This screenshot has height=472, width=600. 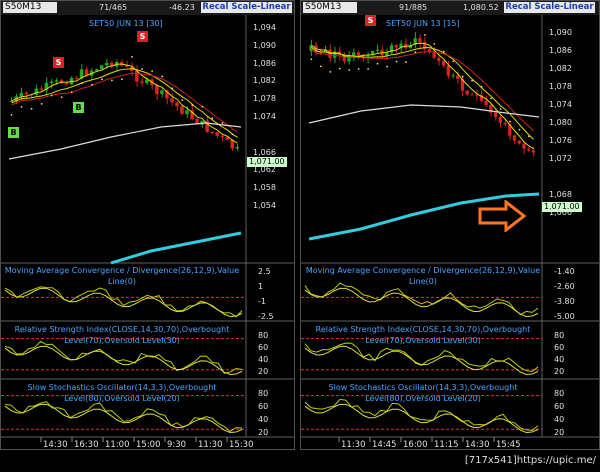 I want to click on time-axis-label: 15:00, so click(x=148, y=445).